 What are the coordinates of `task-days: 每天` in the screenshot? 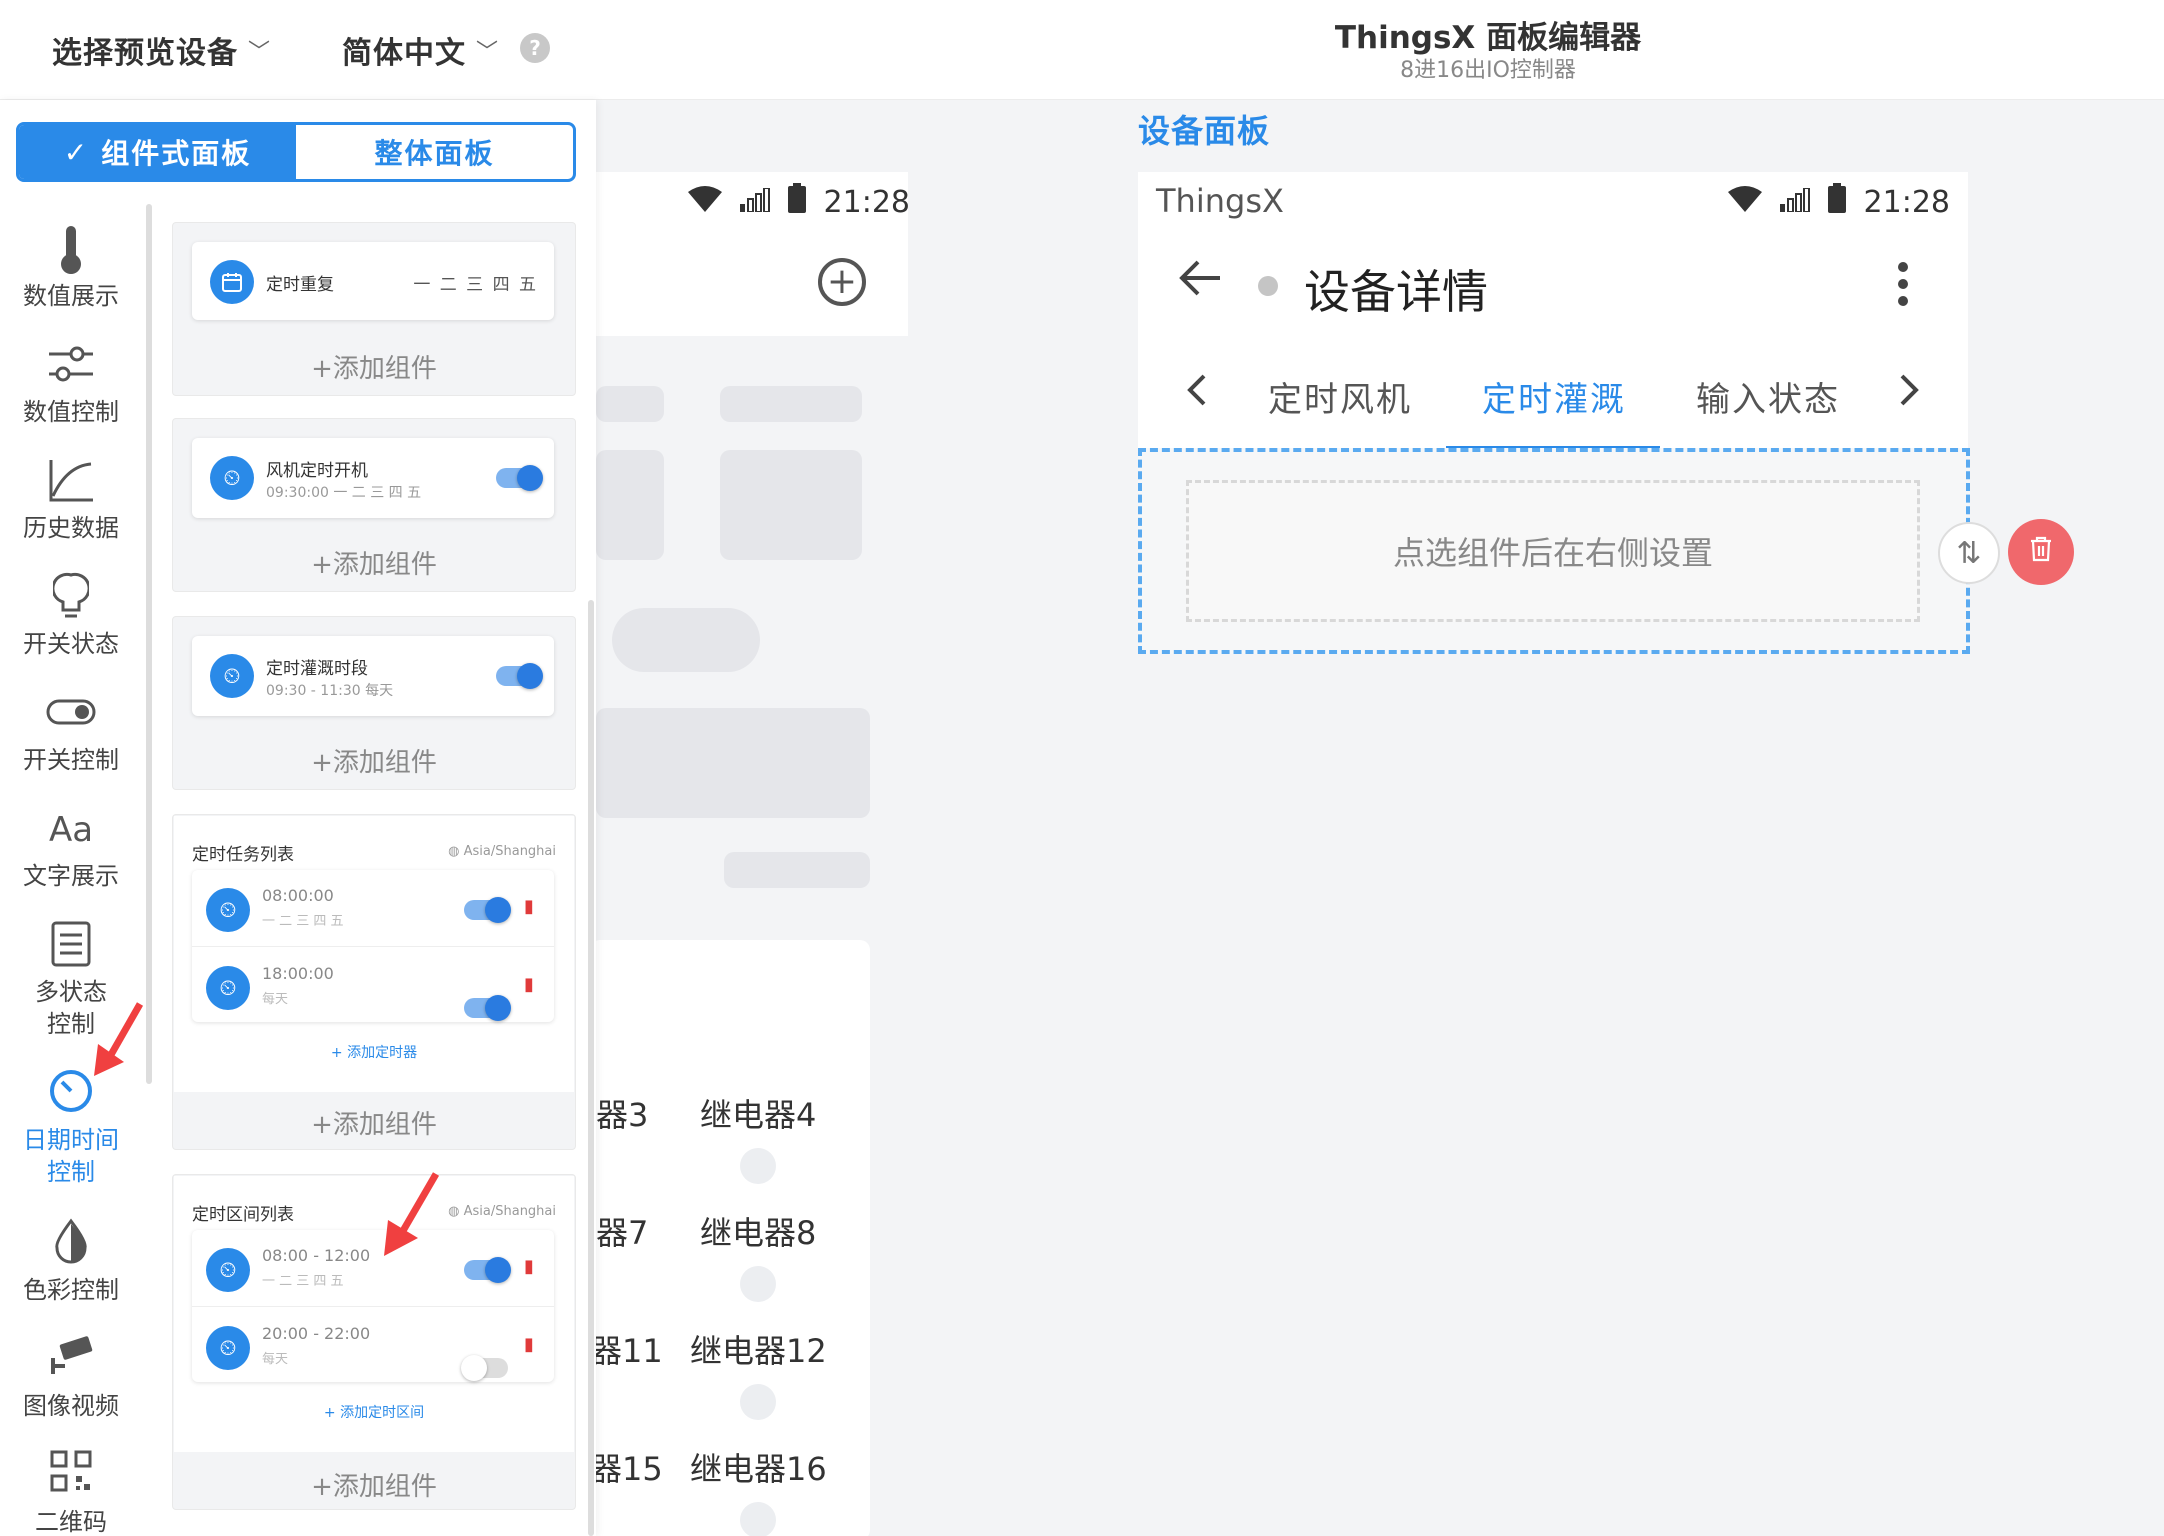 It's located at (275, 999).